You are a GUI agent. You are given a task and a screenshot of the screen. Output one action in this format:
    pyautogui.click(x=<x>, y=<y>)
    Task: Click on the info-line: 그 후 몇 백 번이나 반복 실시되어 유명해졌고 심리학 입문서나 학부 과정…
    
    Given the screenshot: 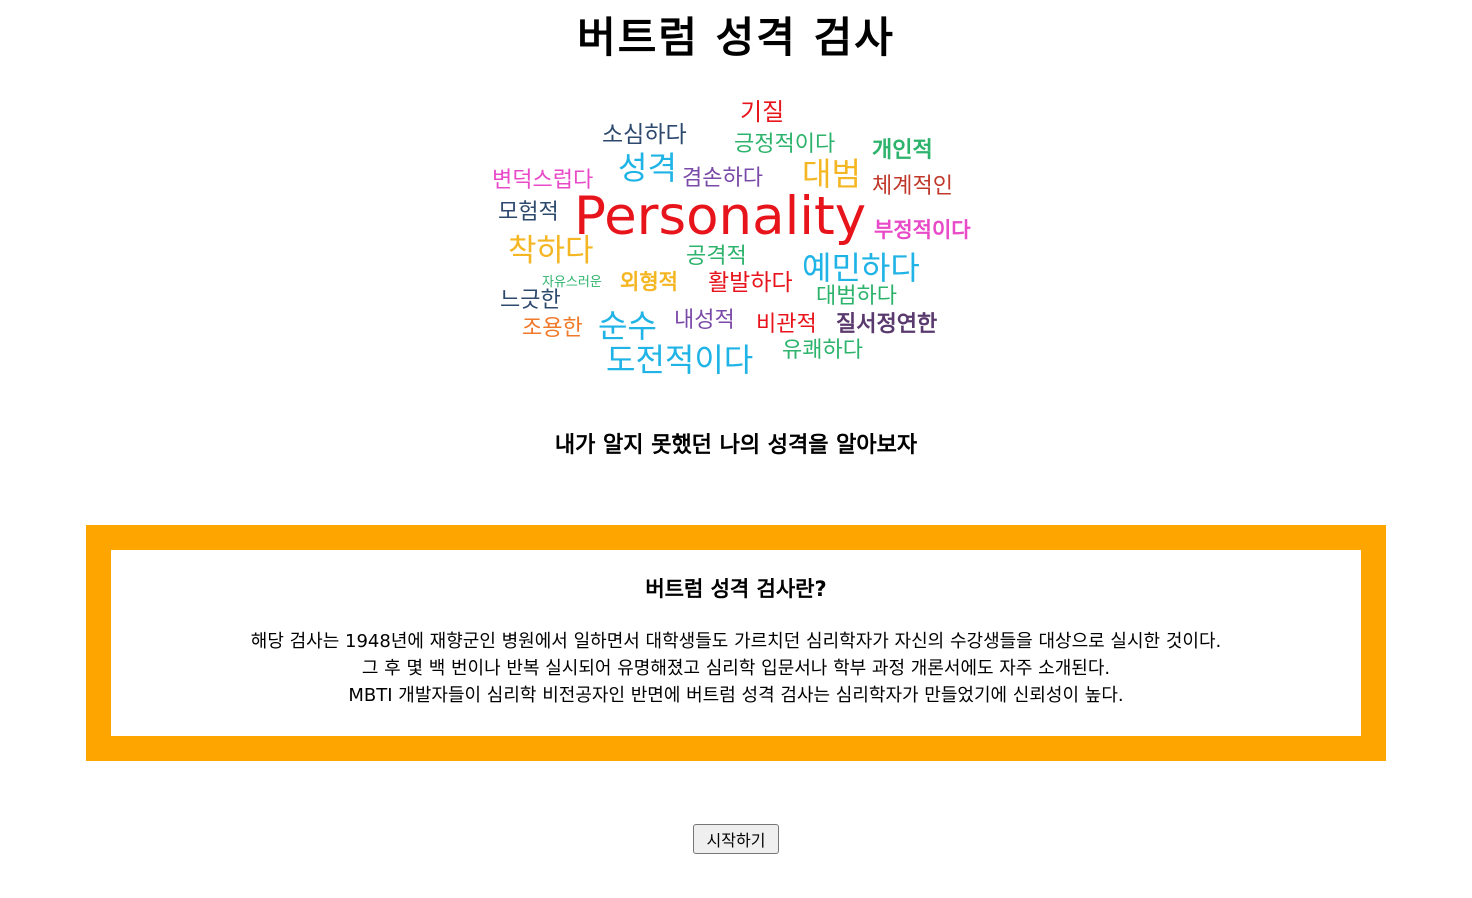 What is the action you would take?
    pyautogui.click(x=736, y=668)
    